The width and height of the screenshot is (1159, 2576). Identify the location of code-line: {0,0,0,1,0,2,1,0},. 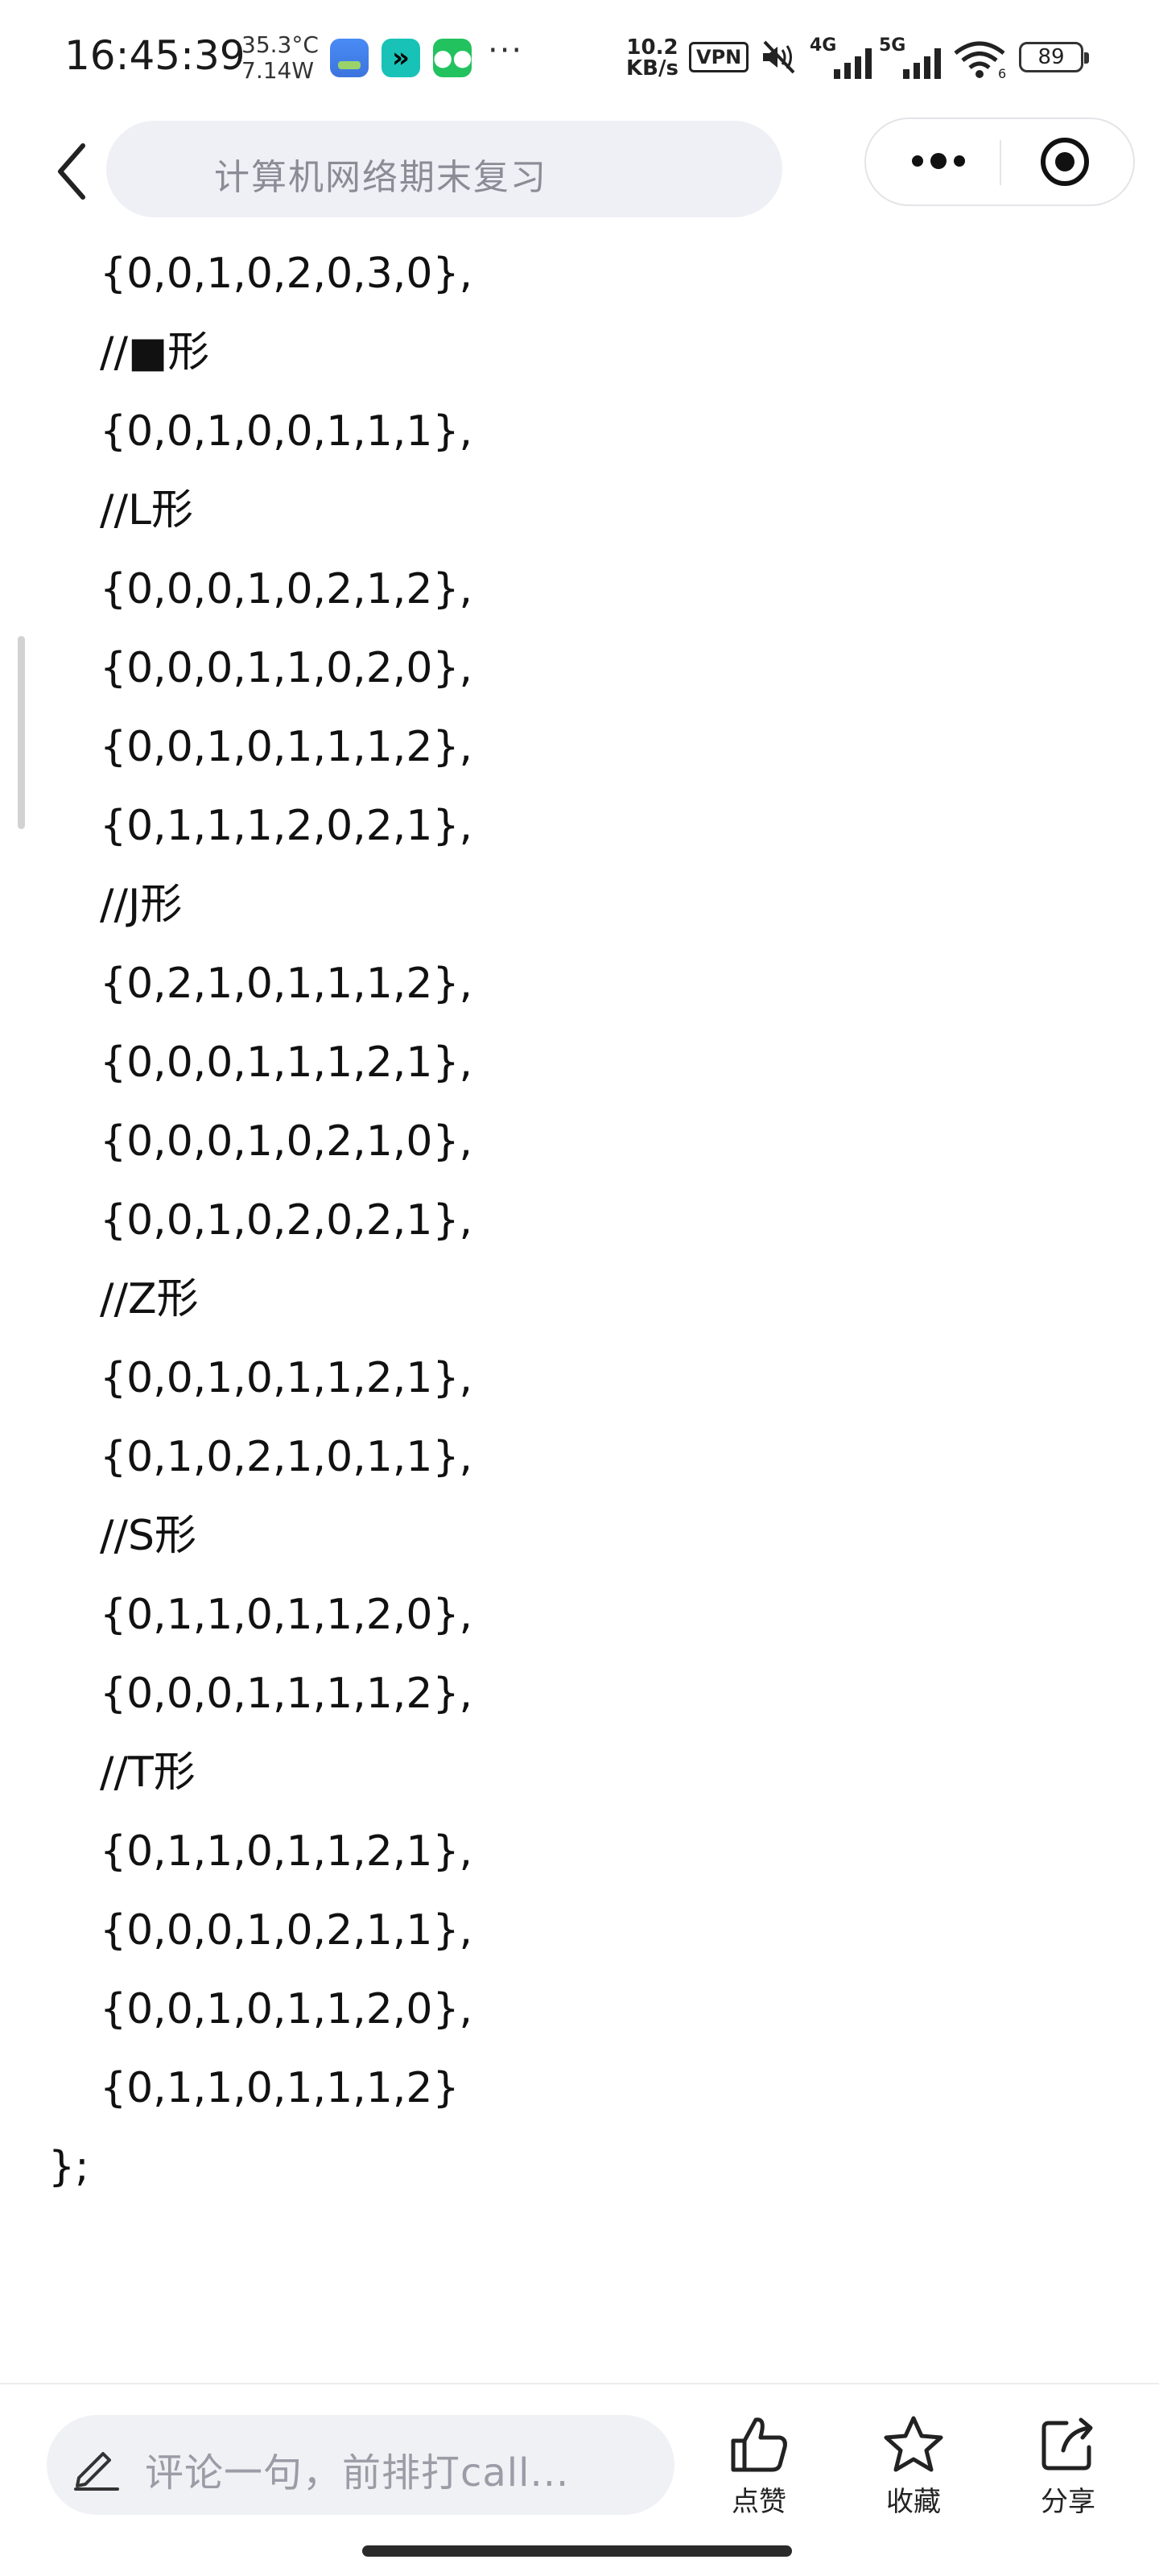
(286, 1141).